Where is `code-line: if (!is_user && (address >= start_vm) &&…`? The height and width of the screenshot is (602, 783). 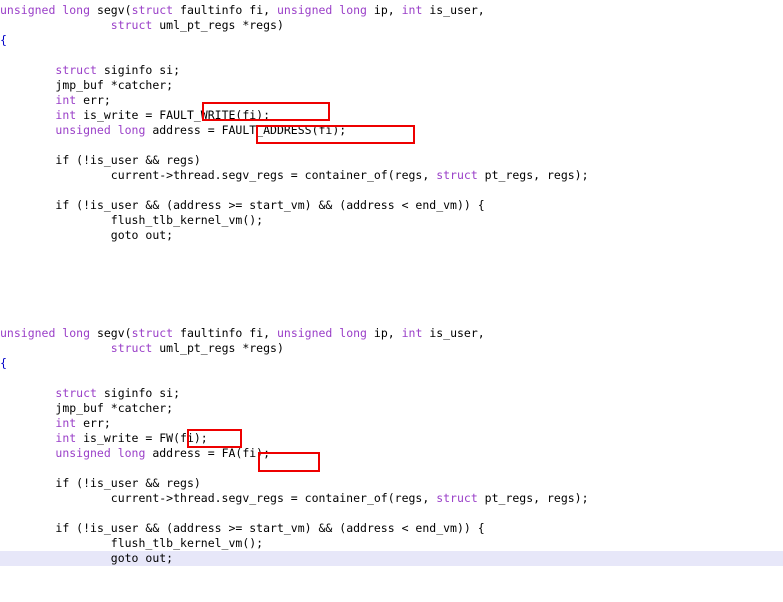
code-line: if (!is_user && (address >= start_vm) &&… is located at coordinates (391, 528).